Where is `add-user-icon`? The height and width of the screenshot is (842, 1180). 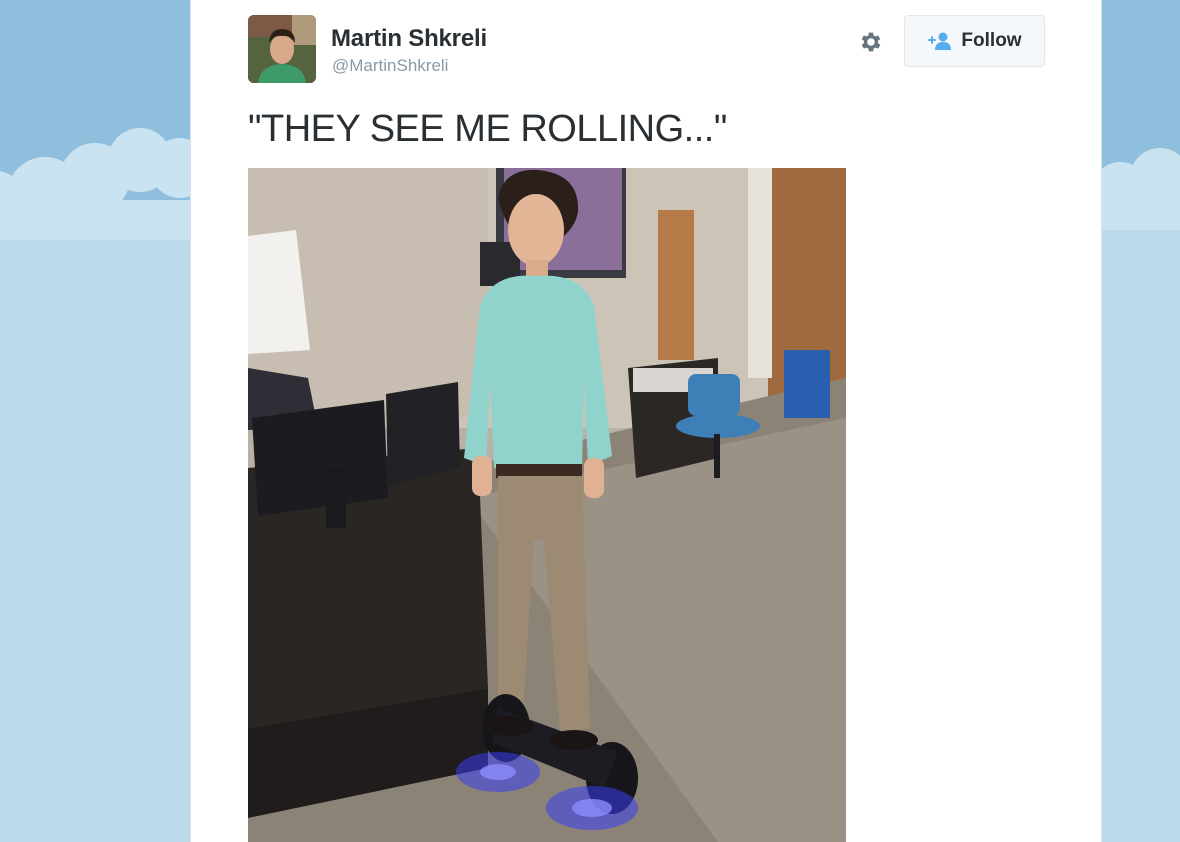 add-user-icon is located at coordinates (940, 41).